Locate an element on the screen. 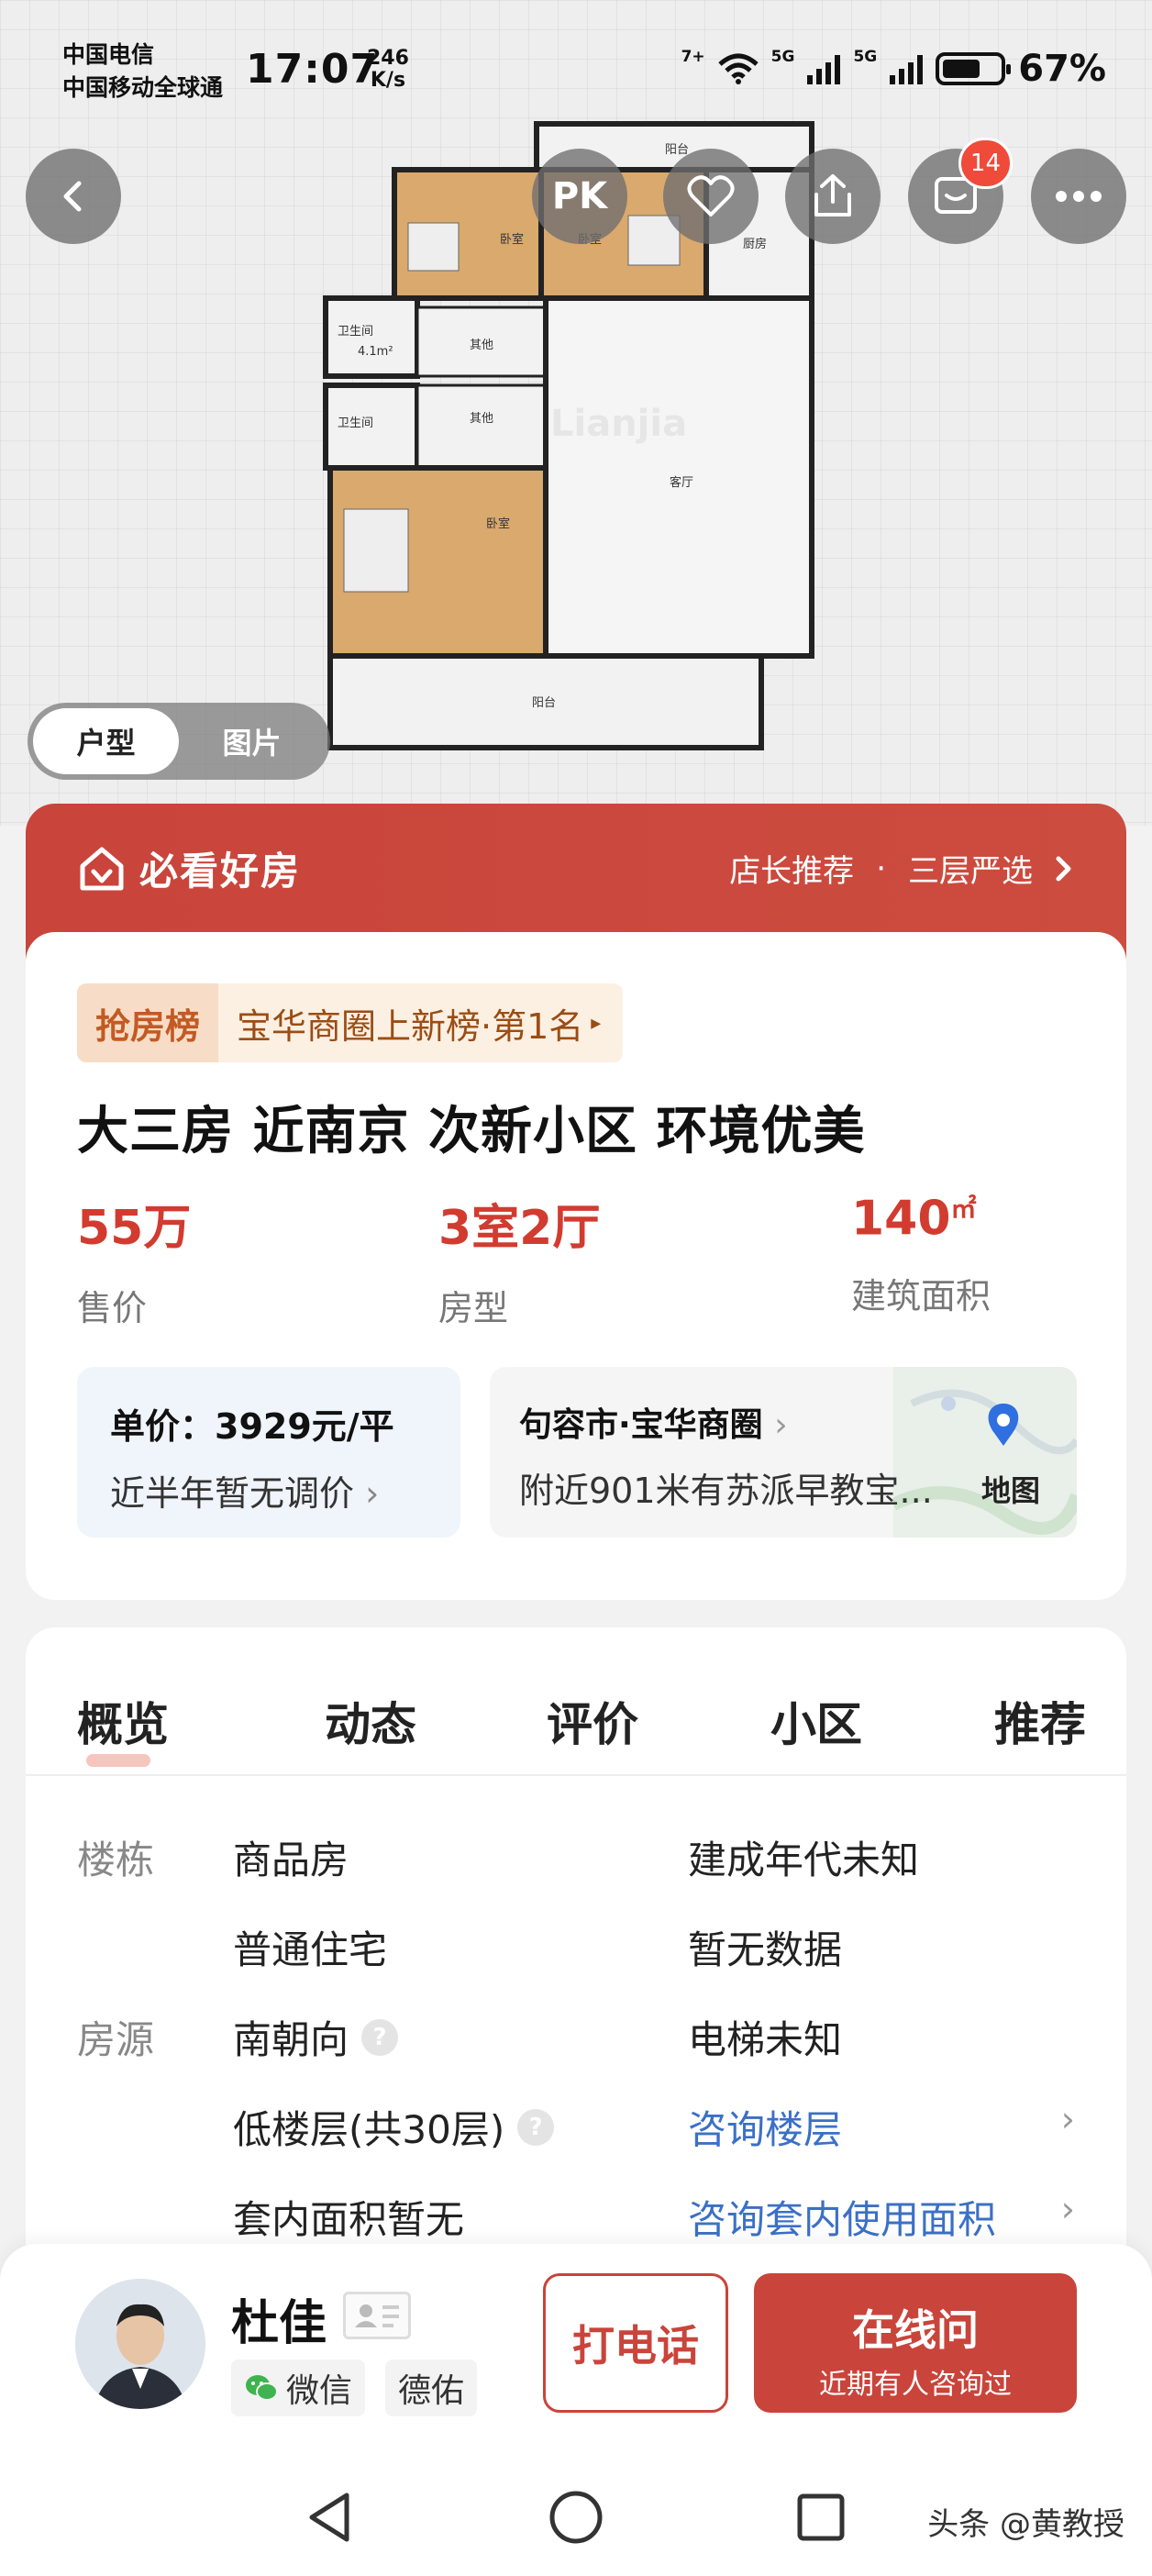  ask-floor-link: 咨询楼层 is located at coordinates (765, 2127).